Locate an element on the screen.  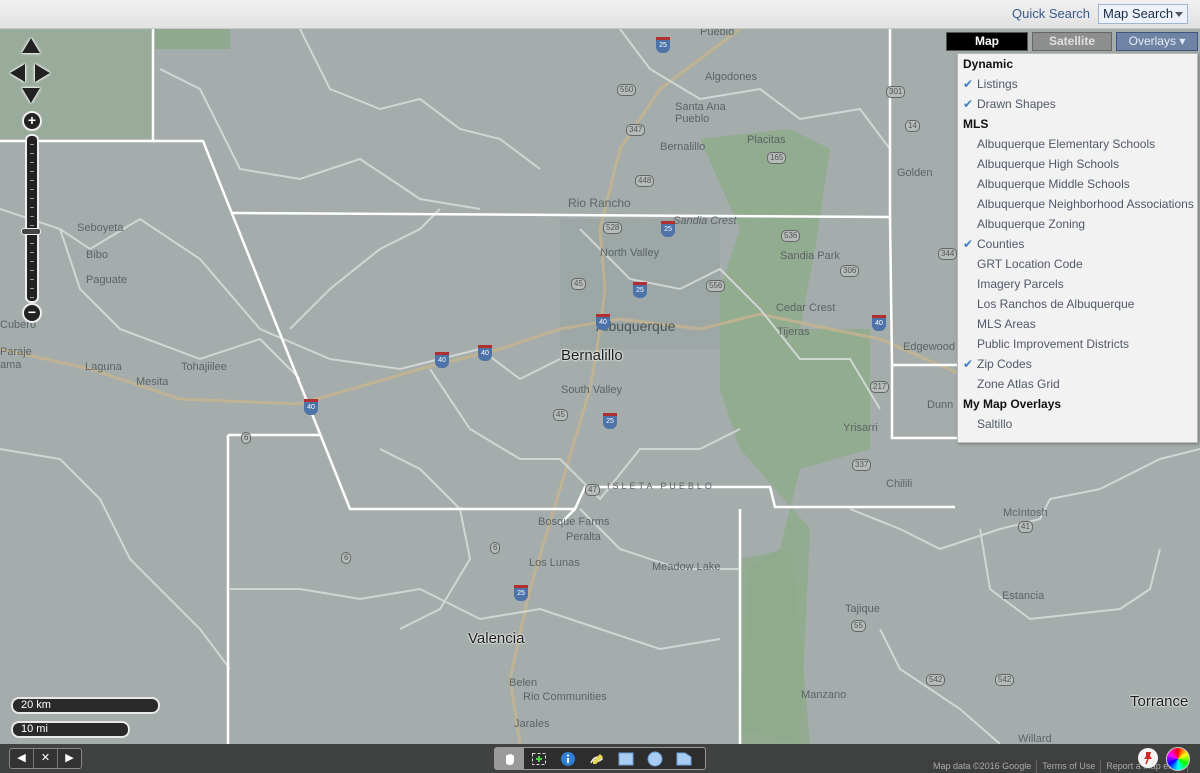
place-label: Laguna is located at coordinates (103, 367).